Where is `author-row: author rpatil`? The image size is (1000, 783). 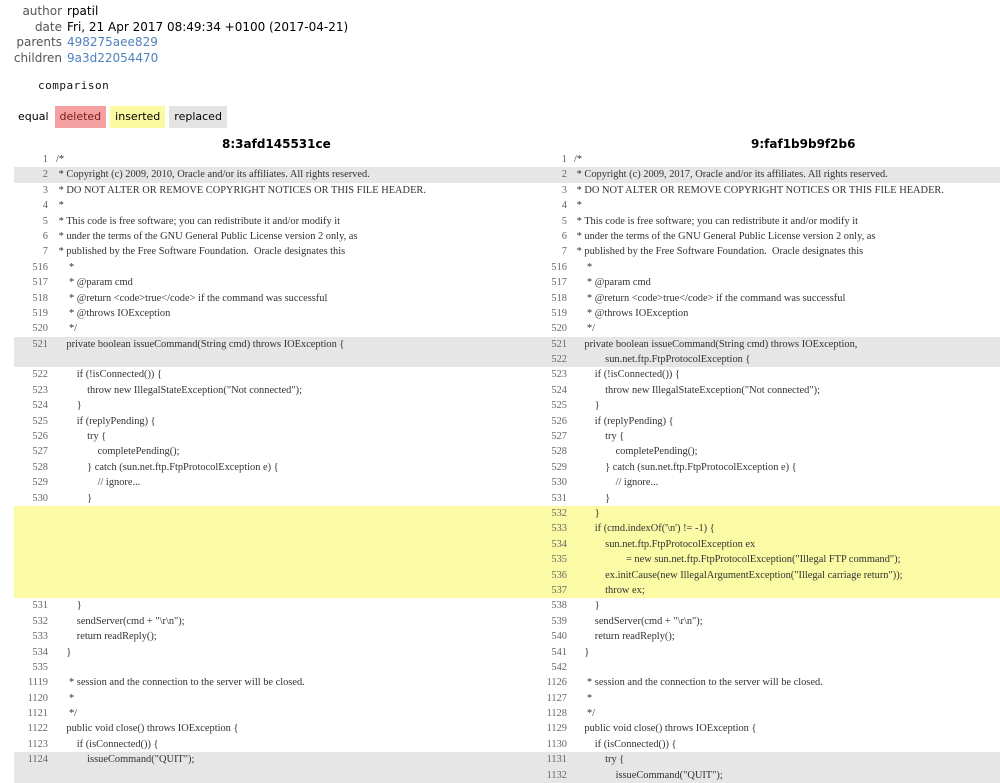
author-row: author rpatil is located at coordinates (174, 12).